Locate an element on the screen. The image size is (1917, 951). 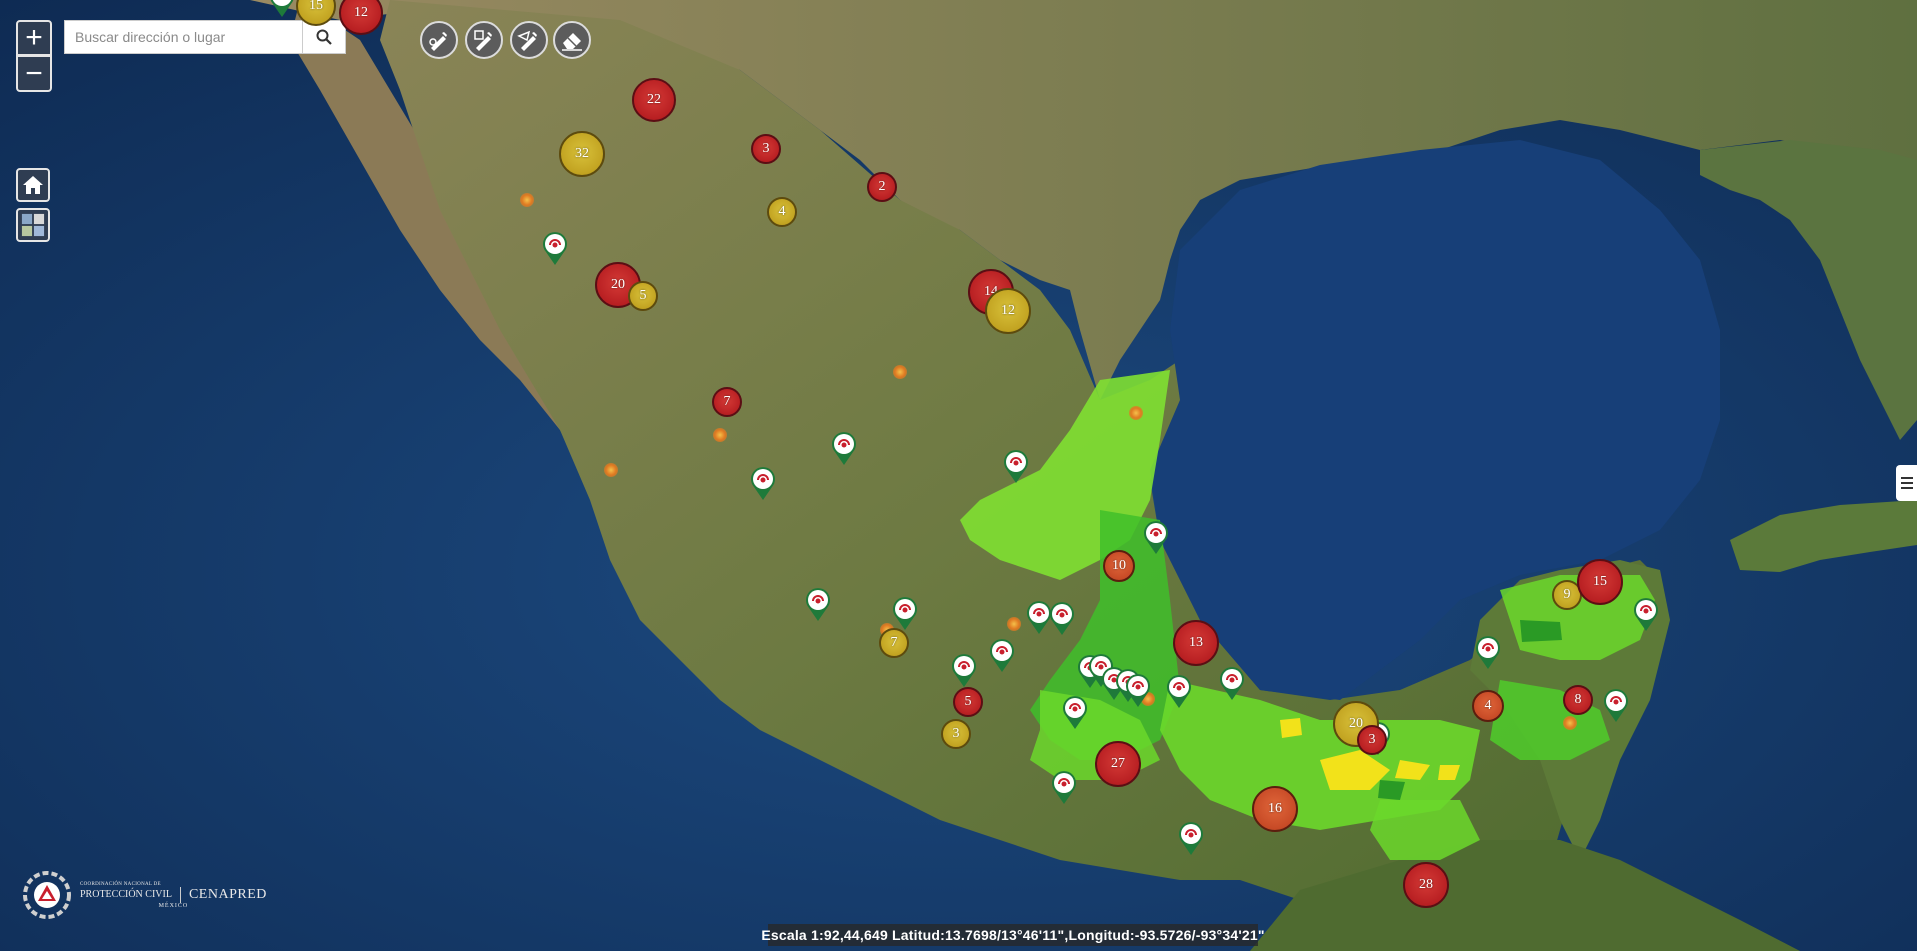
search-button is located at coordinates (324, 37).